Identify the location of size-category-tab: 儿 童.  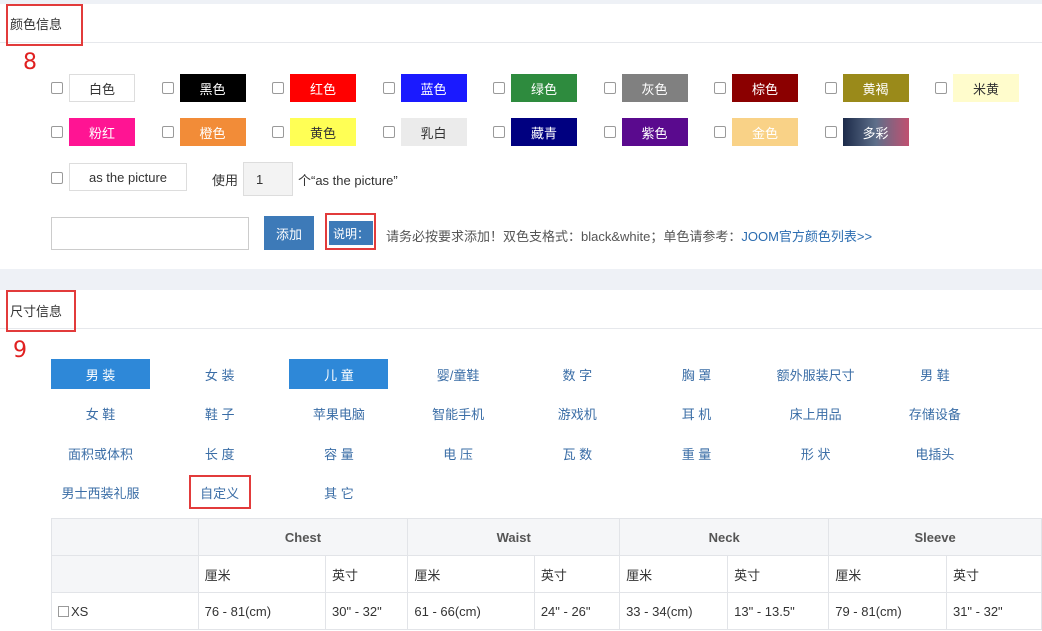
(339, 374).